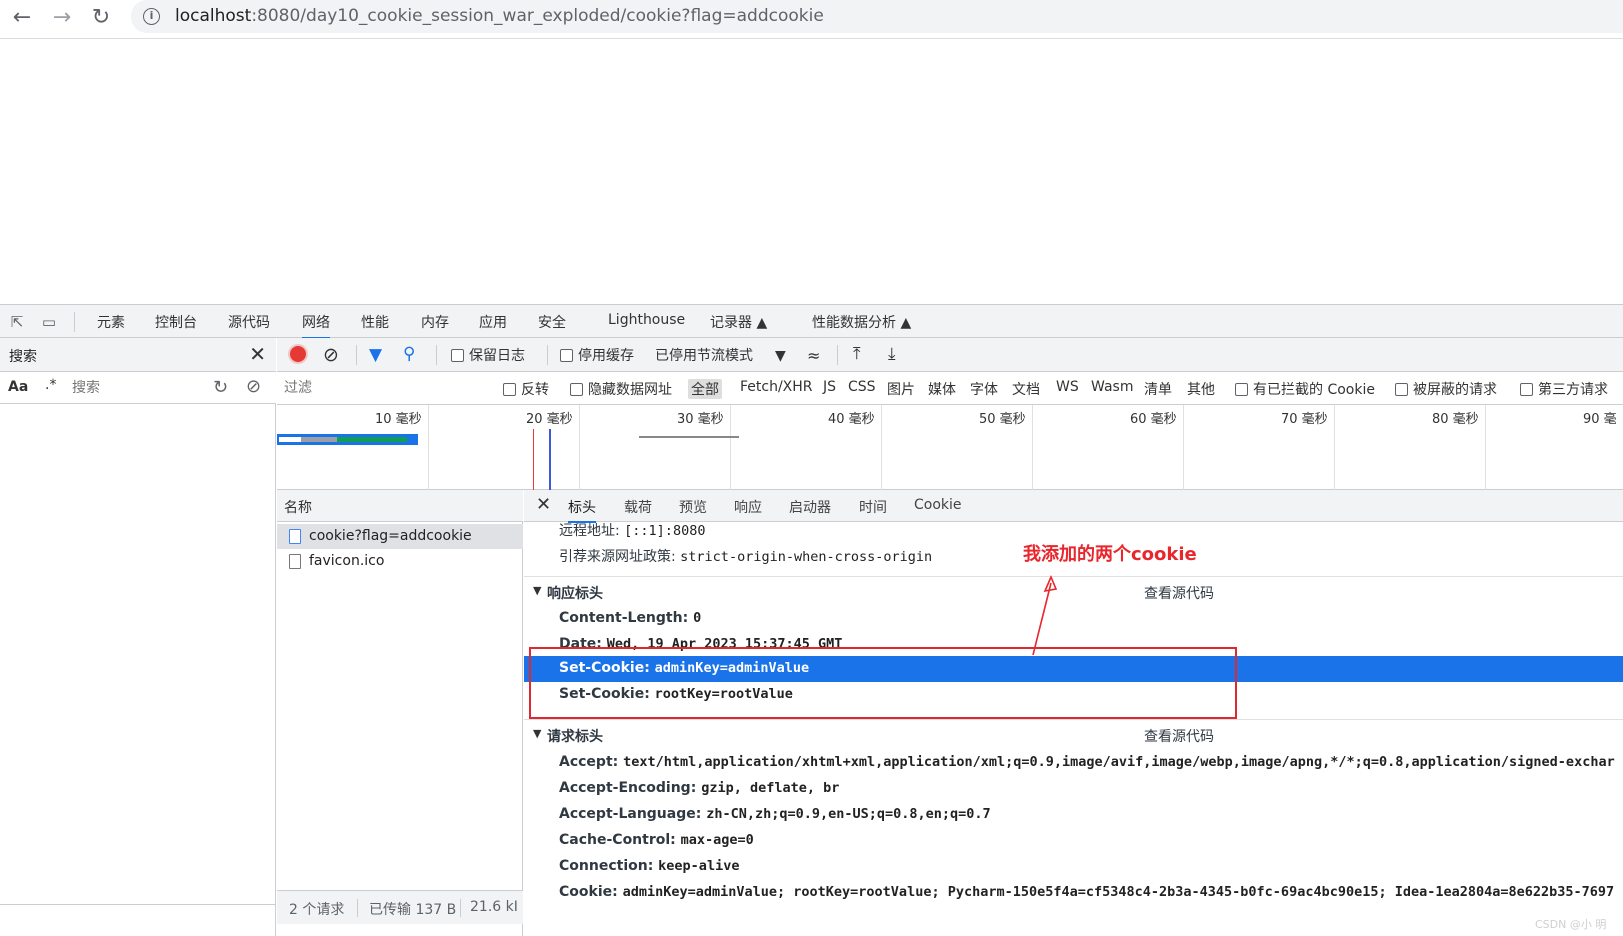 The height and width of the screenshot is (936, 1623). I want to click on download-icon: ⤓, so click(892, 354).